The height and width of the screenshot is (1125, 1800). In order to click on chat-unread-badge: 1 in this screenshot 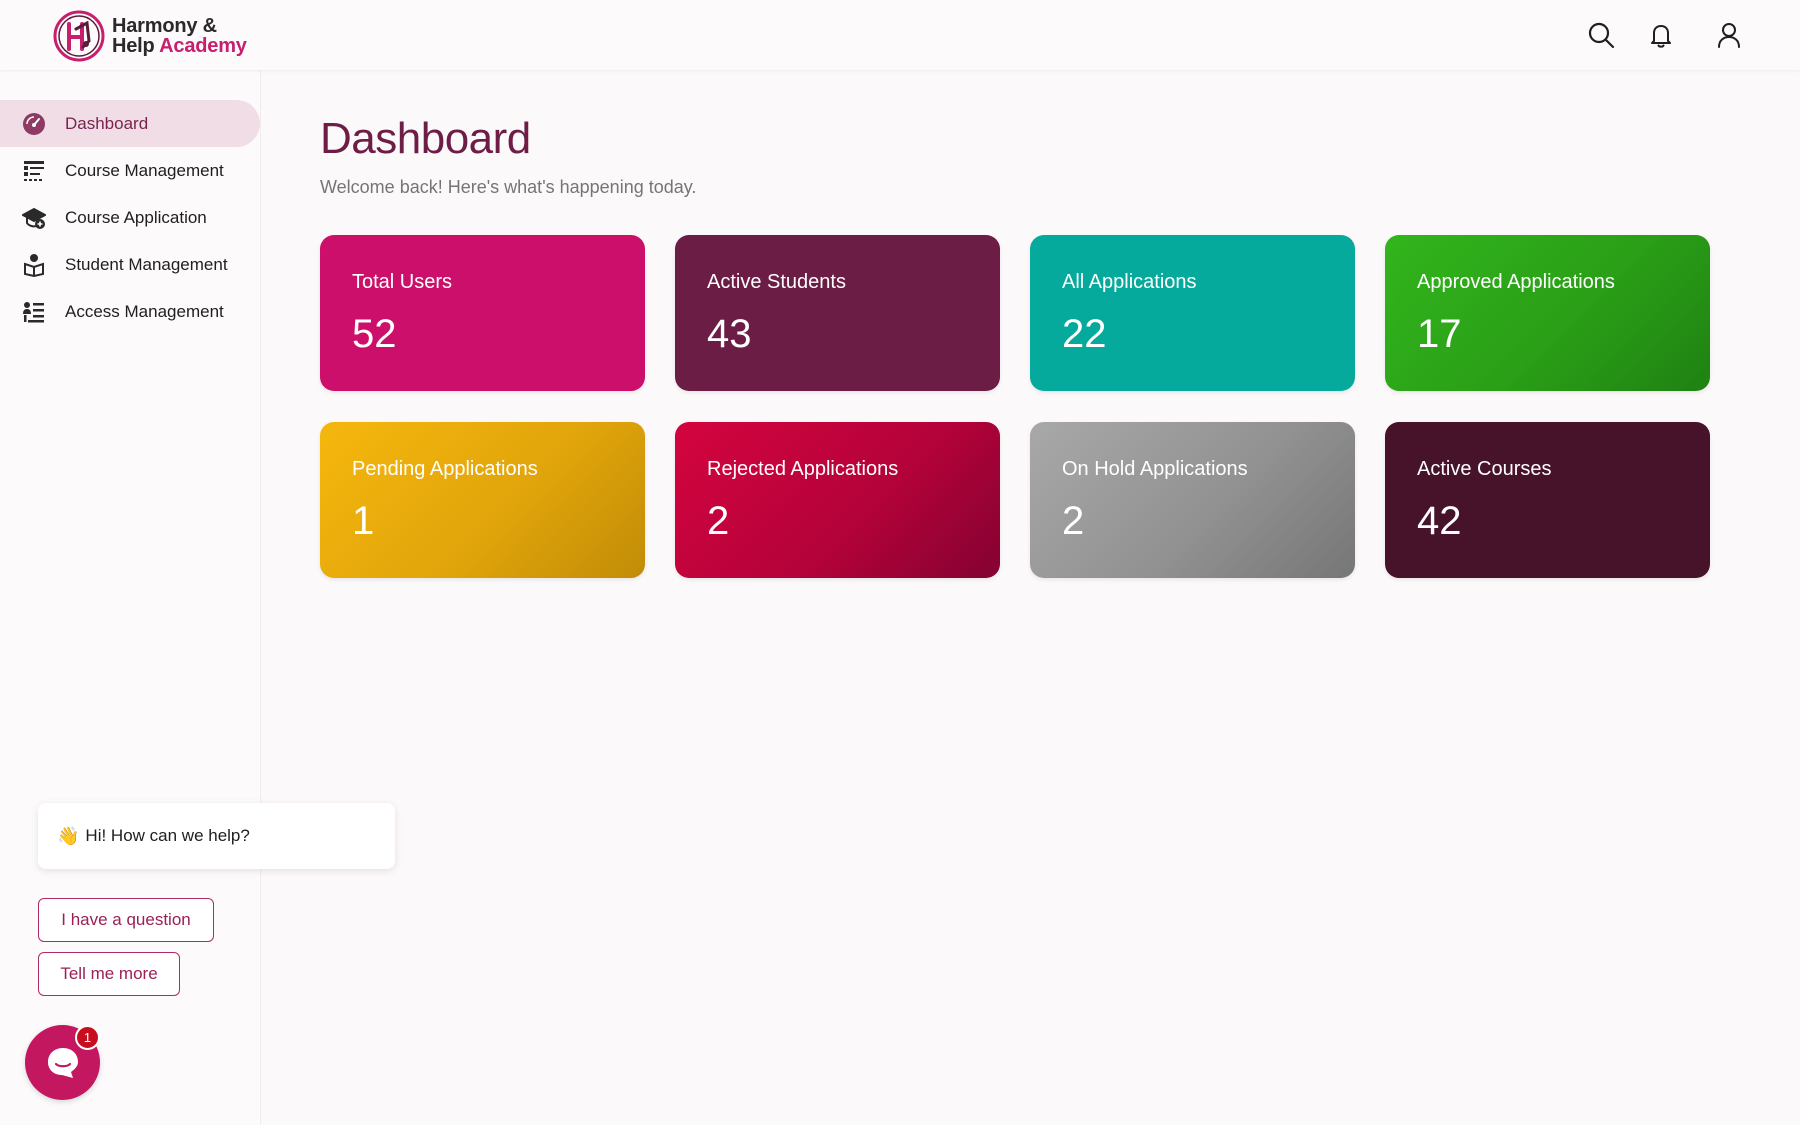, I will do `click(87, 1037)`.